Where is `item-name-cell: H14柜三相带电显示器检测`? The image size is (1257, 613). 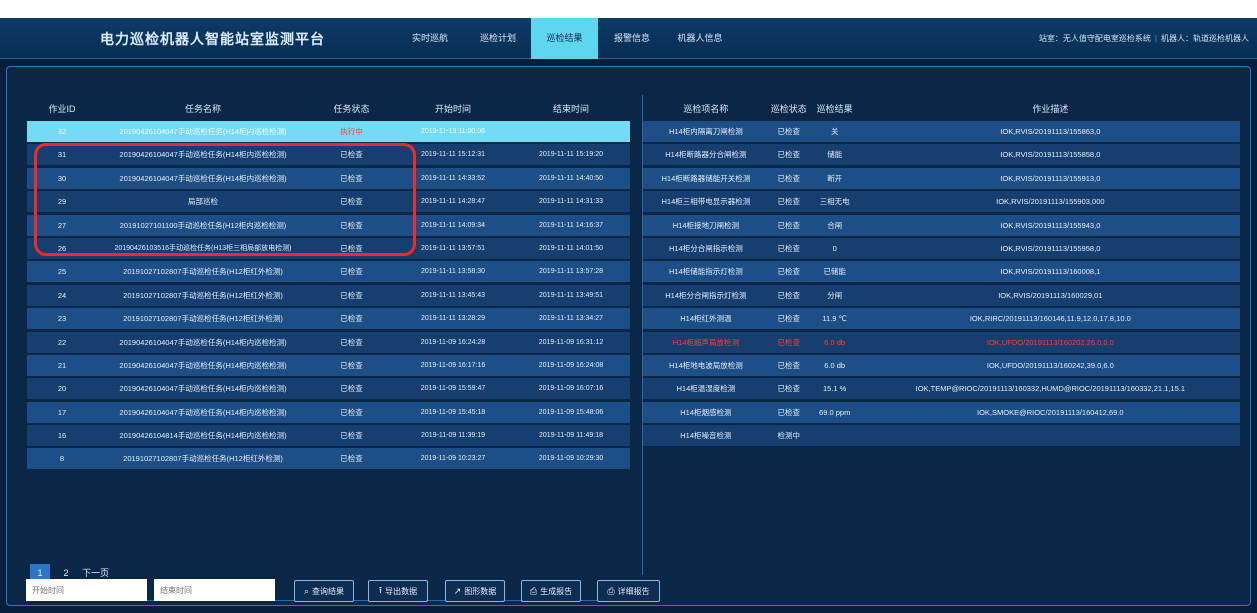
item-name-cell: H14柜三相带电显示器检测 is located at coordinates (706, 202).